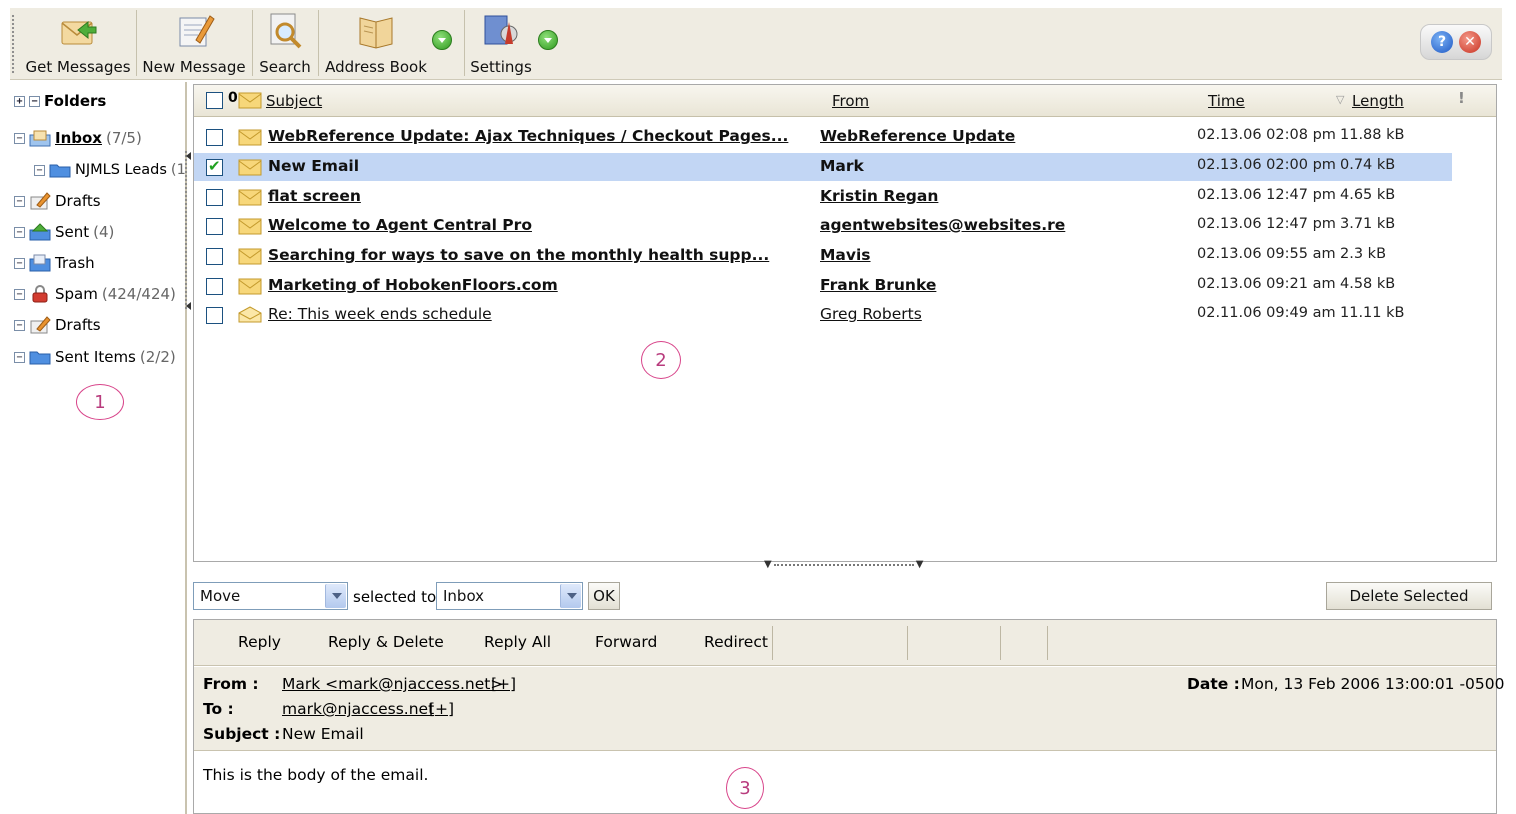  I want to click on message-sender: Frank Brunke, so click(878, 285).